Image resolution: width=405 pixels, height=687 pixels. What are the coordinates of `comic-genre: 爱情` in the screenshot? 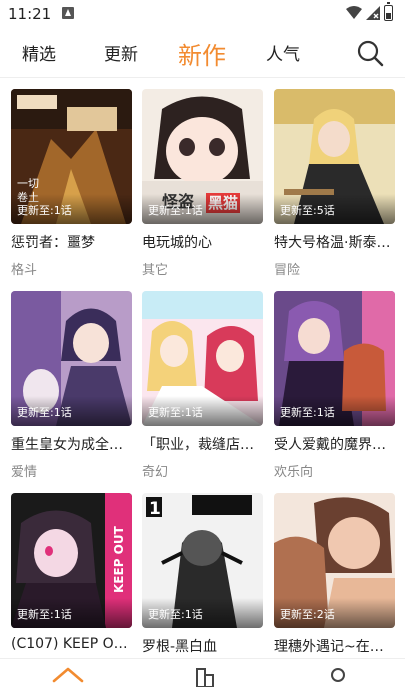 It's located at (24, 472).